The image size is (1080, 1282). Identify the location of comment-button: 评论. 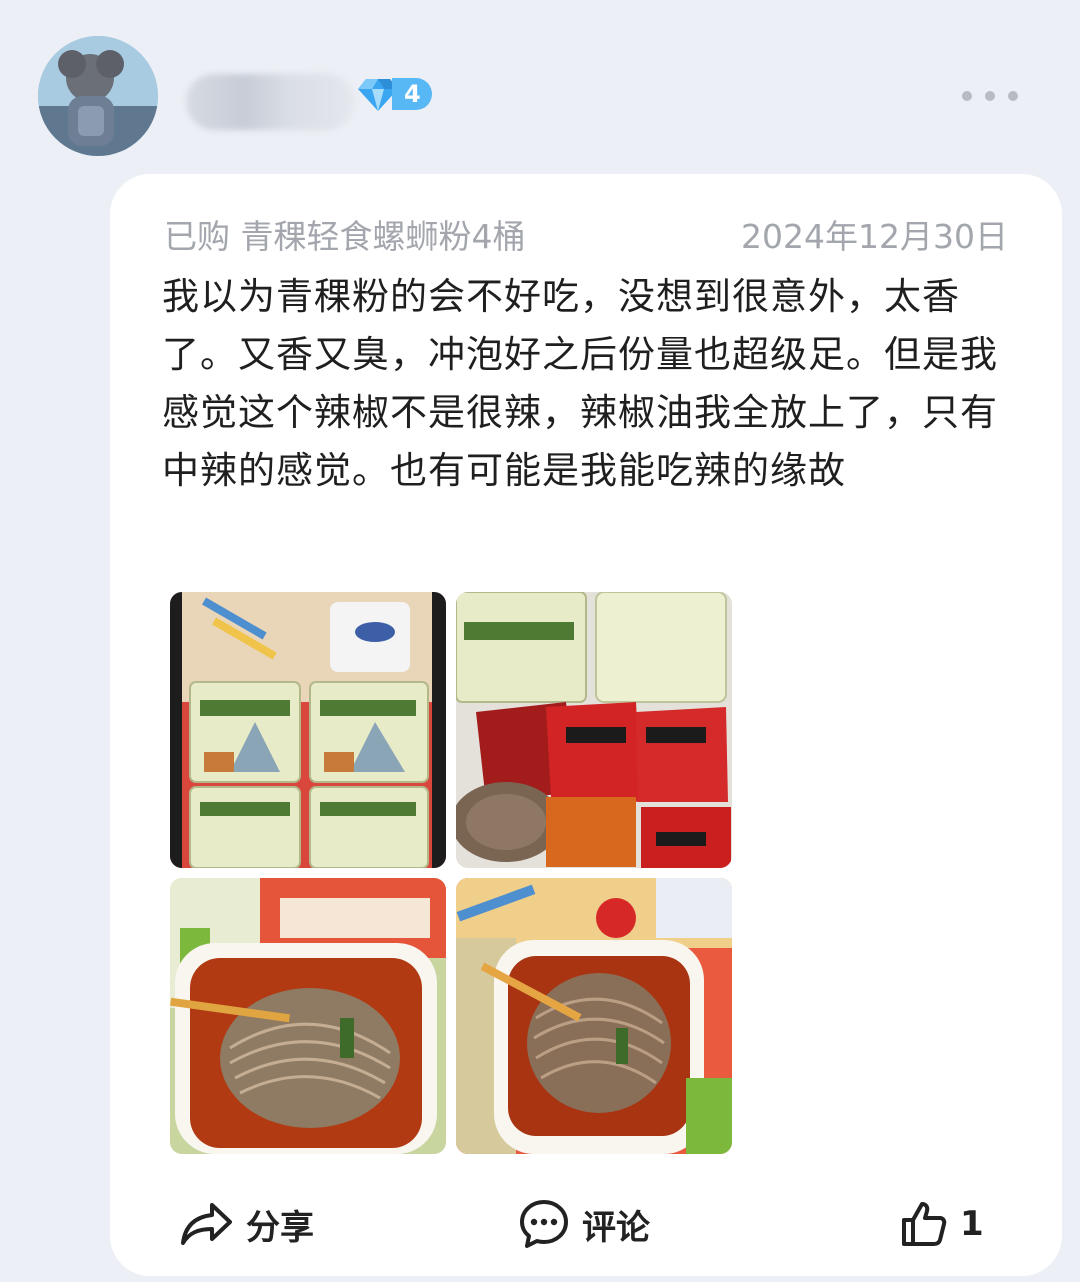
(584, 1224).